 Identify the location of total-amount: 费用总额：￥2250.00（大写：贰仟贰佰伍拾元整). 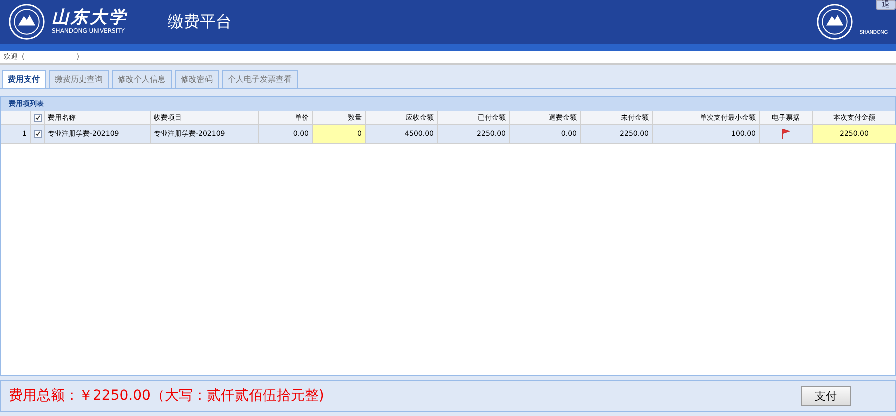
(167, 396).